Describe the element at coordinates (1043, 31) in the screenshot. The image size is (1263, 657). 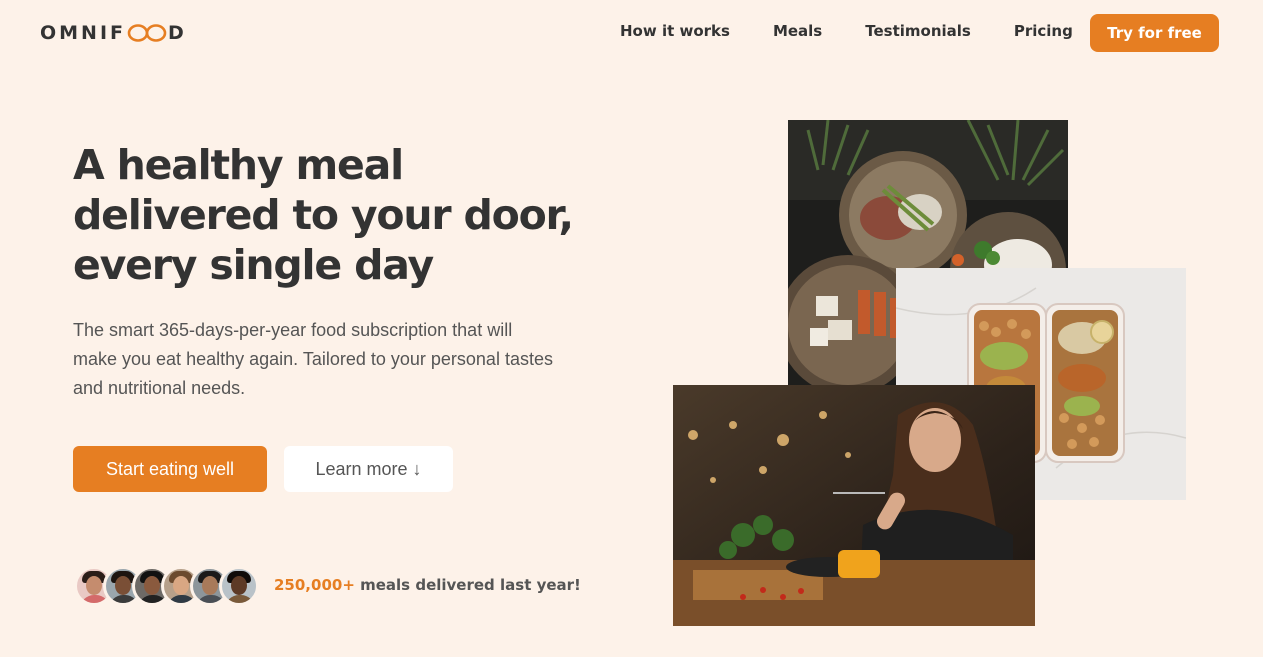
I see `nav-link-pricing: Pricing` at that location.